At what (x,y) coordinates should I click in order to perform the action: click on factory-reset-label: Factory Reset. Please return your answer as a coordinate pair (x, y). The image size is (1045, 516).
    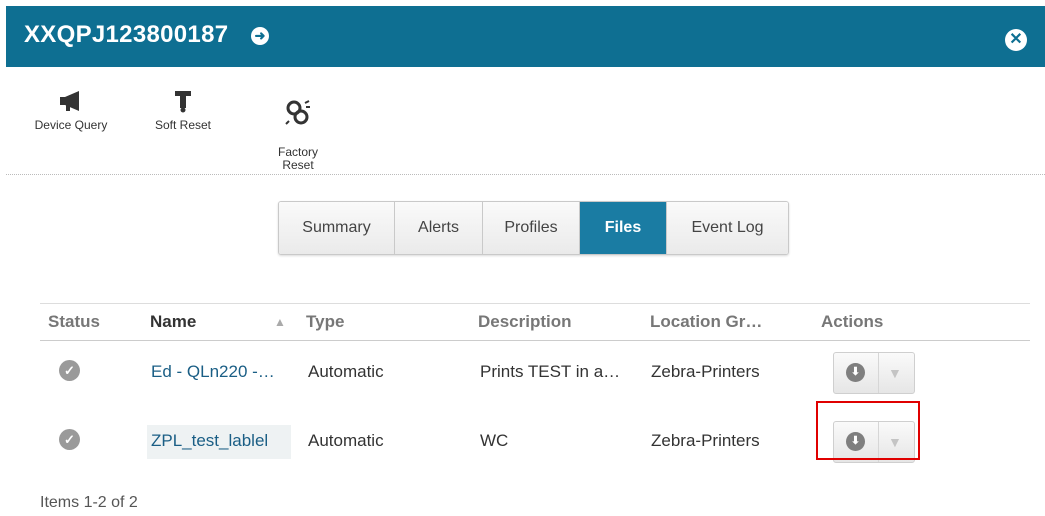
    Looking at the image, I should click on (297, 158).